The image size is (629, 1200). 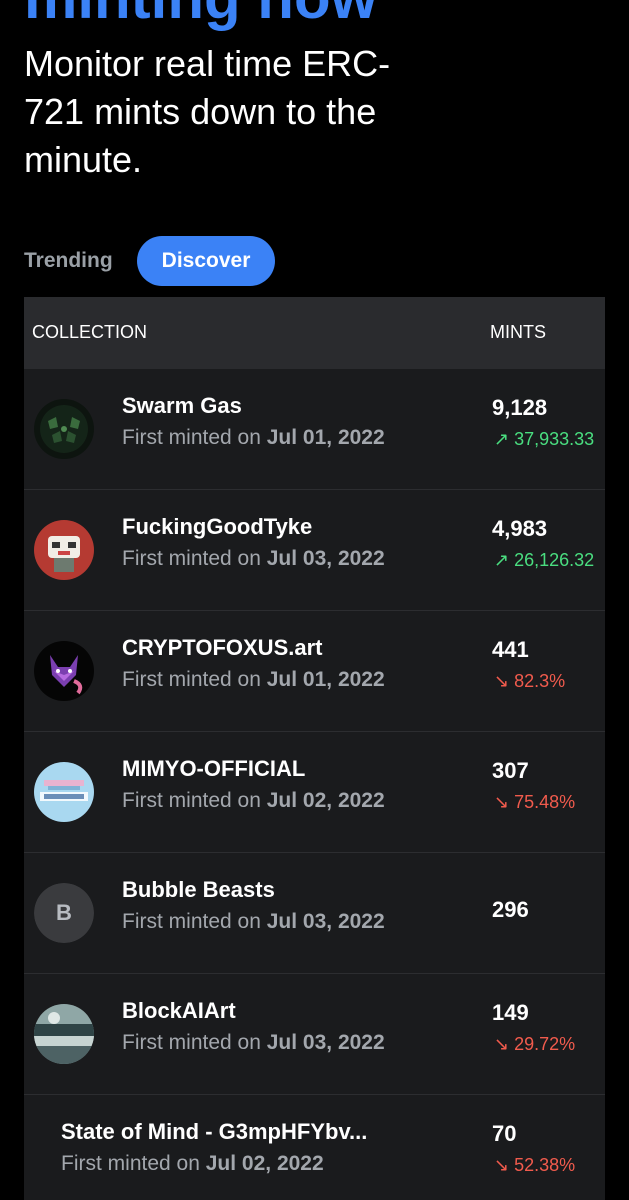 What do you see at coordinates (200, 14) in the screenshot?
I see `hero-heading: minting now` at bounding box center [200, 14].